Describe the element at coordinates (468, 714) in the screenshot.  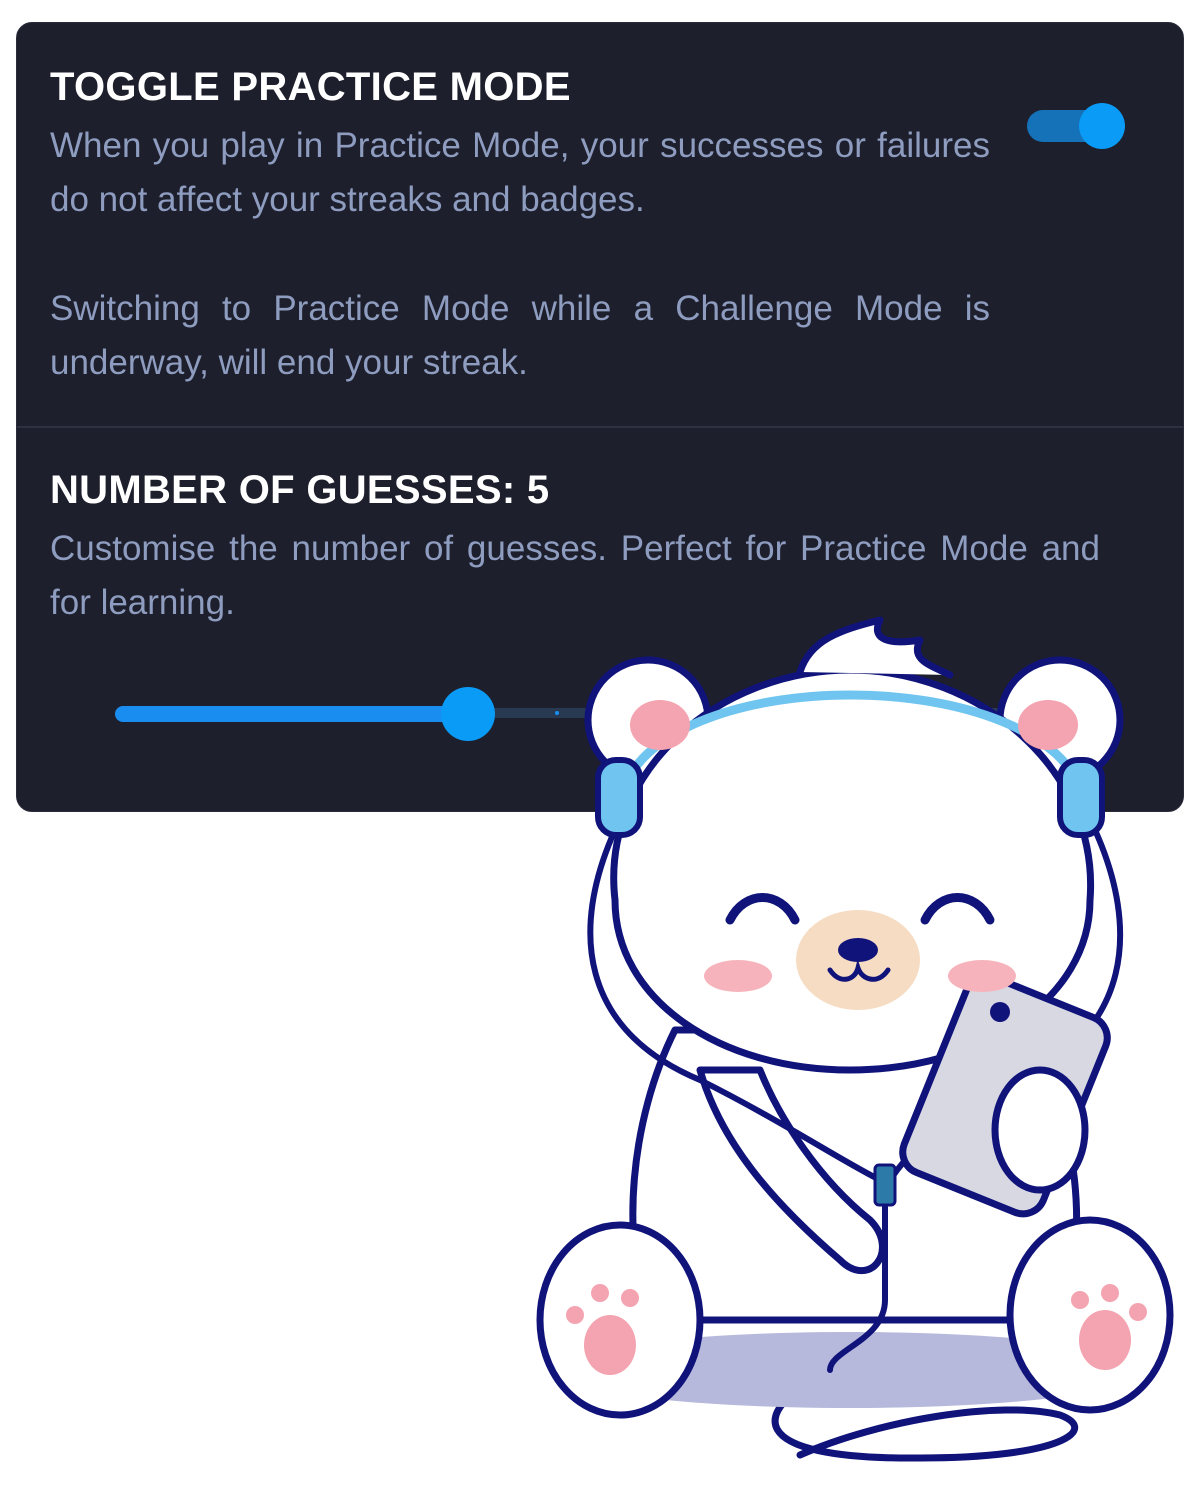
I see `slider-thumb` at that location.